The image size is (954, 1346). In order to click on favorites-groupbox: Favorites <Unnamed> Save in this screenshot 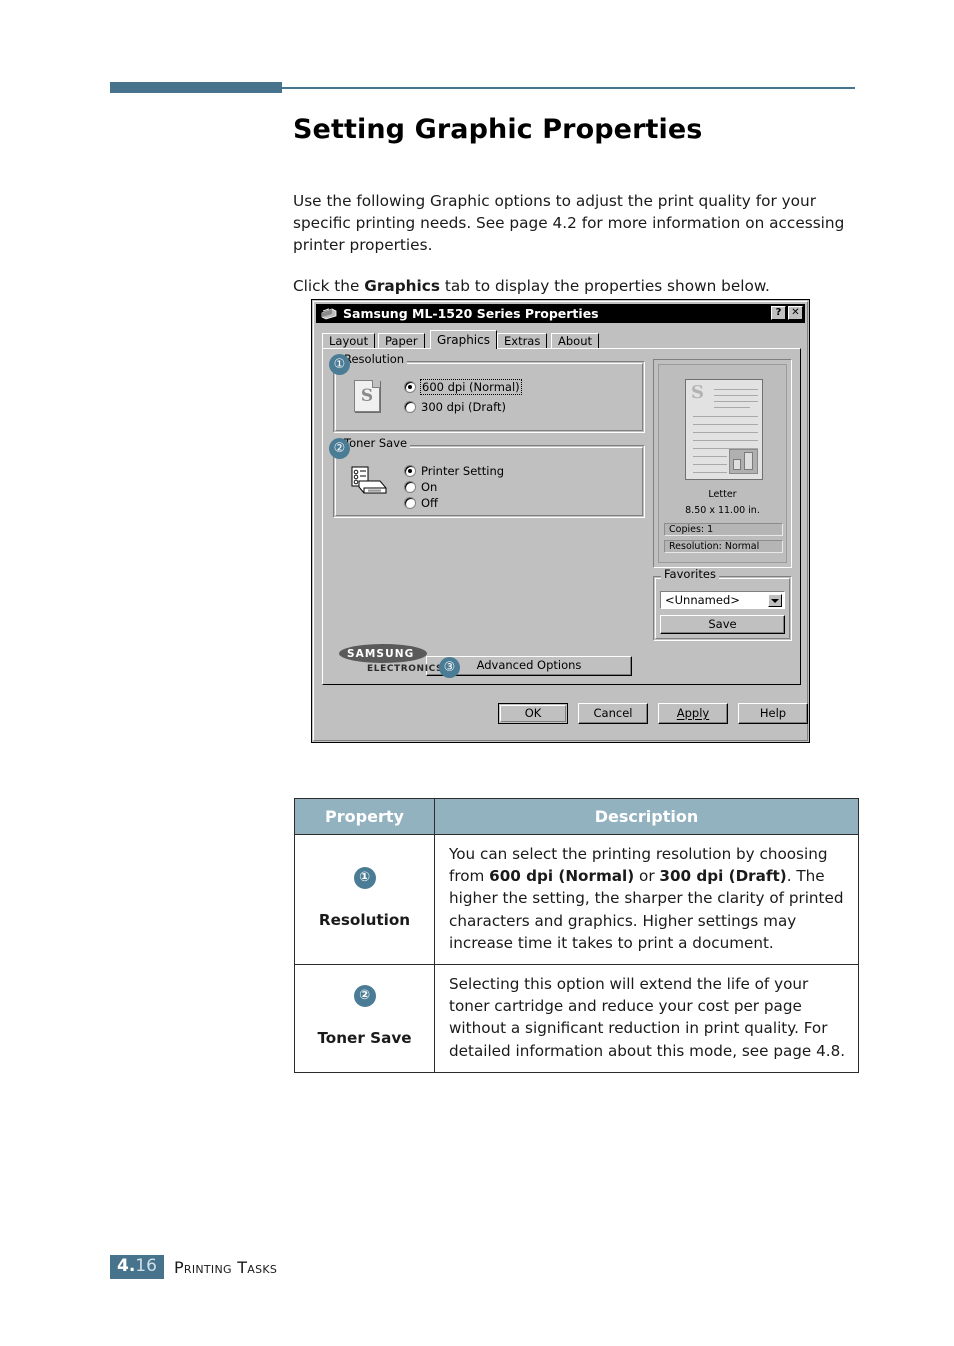, I will do `click(722, 604)`.